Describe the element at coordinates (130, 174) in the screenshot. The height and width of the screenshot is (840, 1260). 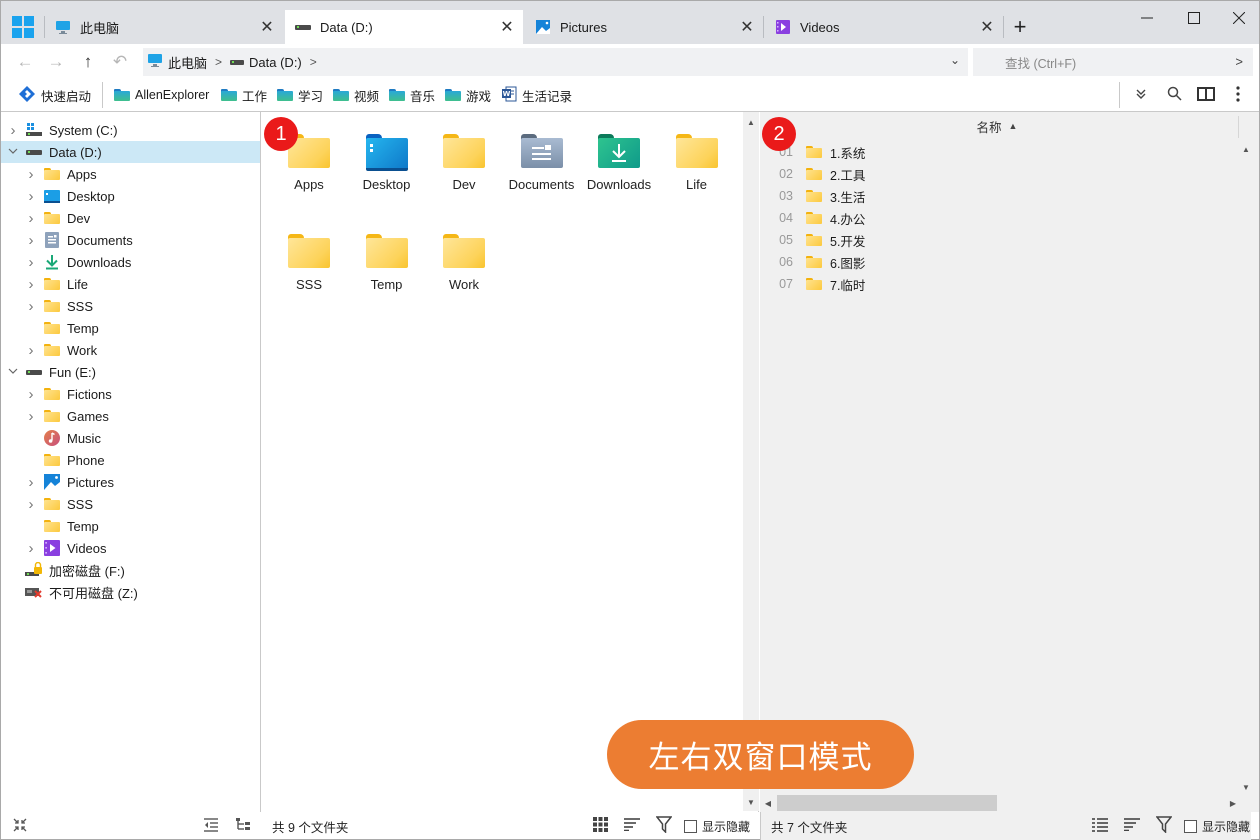
I see `tree-node: › Apps` at that location.